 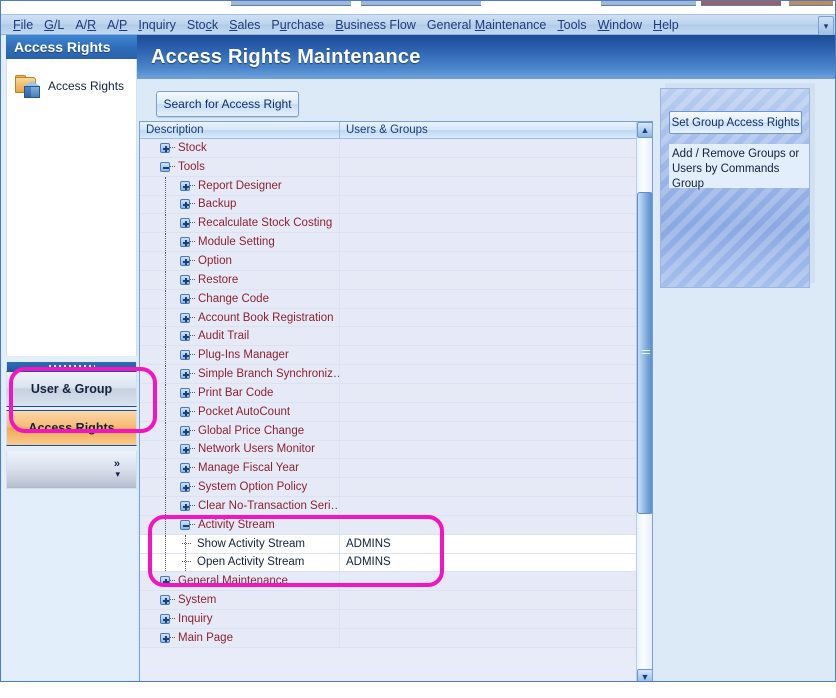 I want to click on column-header-description: Description, so click(x=240, y=130).